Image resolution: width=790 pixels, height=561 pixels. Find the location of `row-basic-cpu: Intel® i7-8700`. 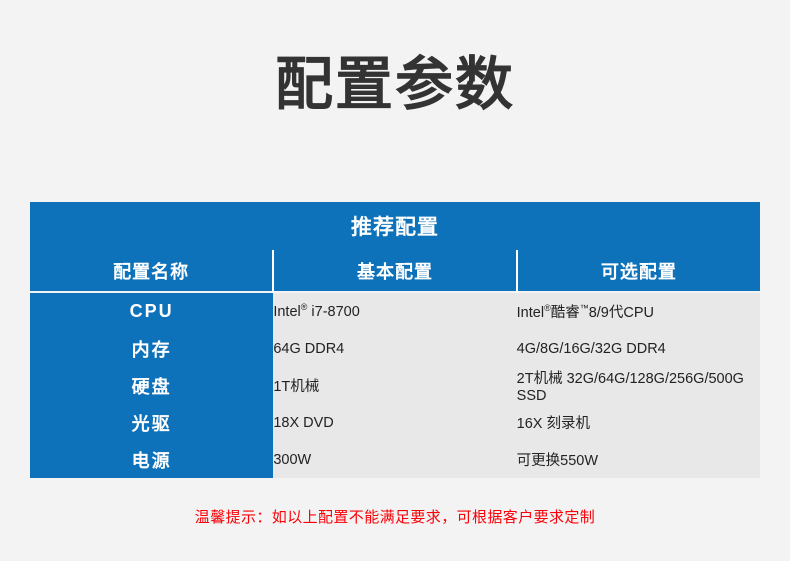

row-basic-cpu: Intel® i7-8700 is located at coordinates (395, 310).